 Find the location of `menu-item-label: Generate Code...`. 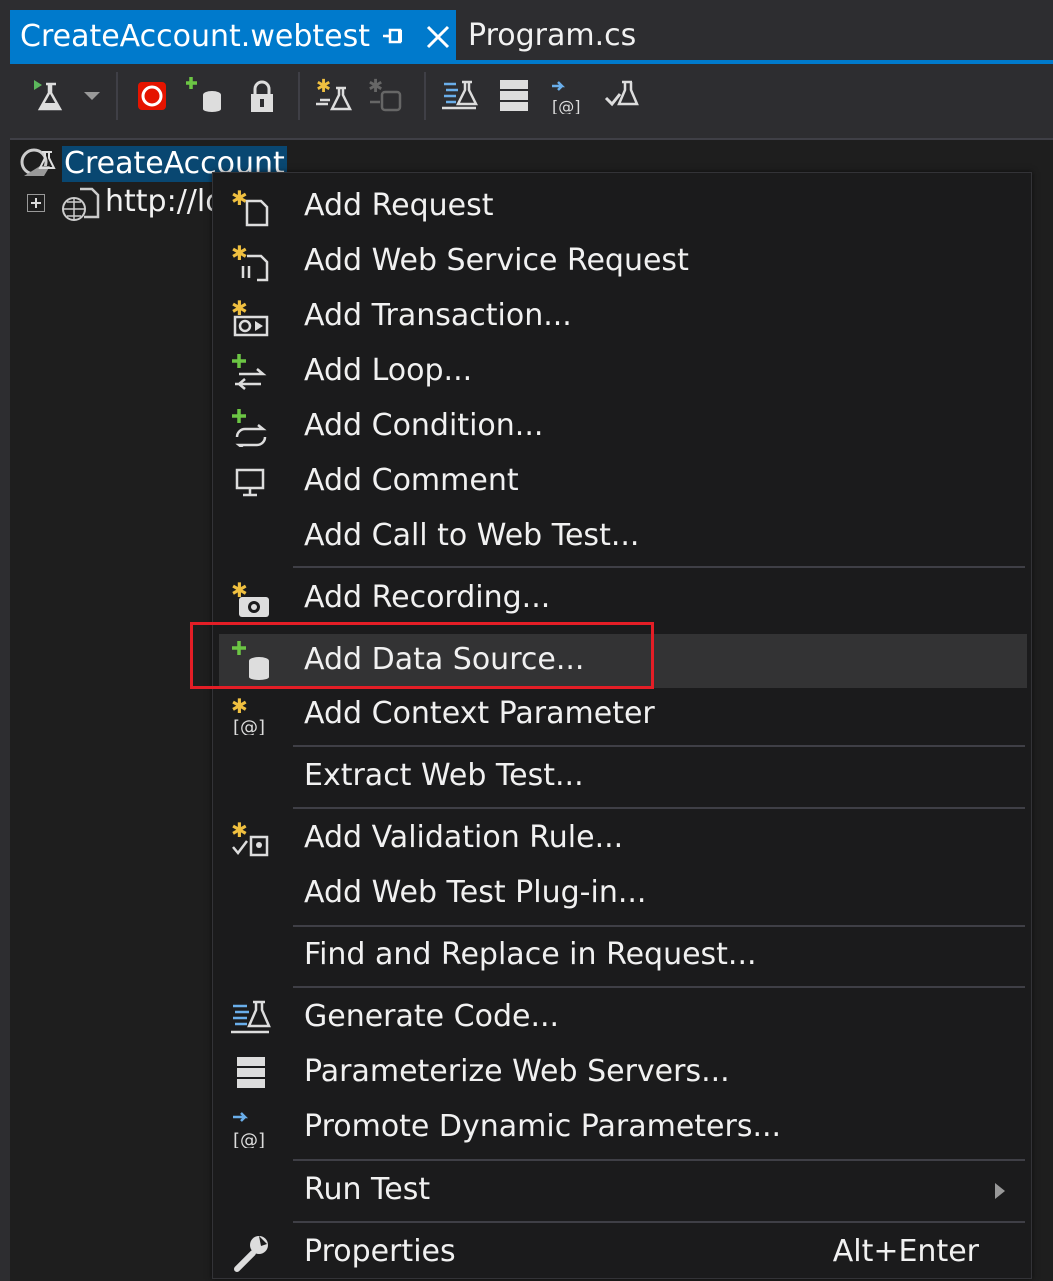

menu-item-label: Generate Code... is located at coordinates (432, 1016).